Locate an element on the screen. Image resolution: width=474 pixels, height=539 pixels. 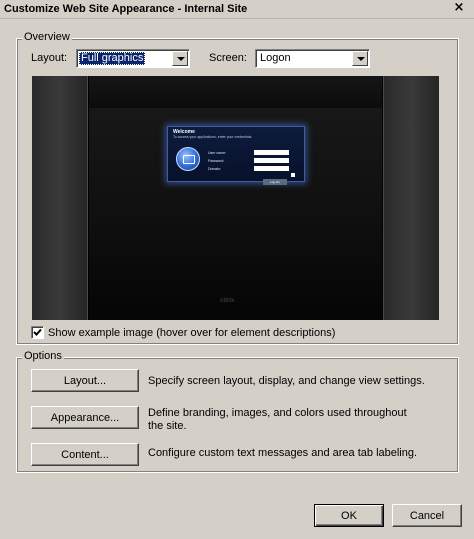
layout-dropdown-value: Full graphics is located at coordinates (112, 58).